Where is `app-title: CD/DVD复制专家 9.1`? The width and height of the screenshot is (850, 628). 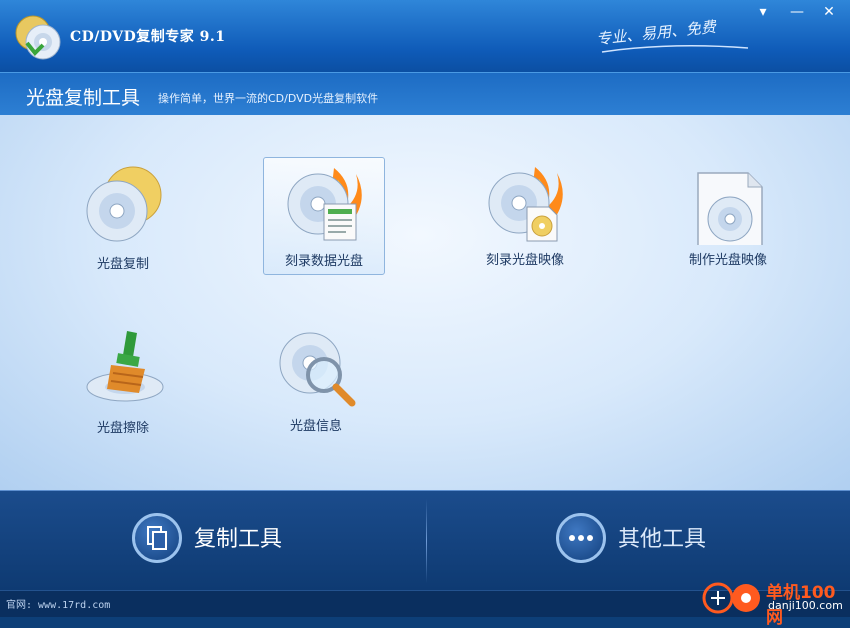 app-title: CD/DVD复制专家 9.1 is located at coordinates (148, 37).